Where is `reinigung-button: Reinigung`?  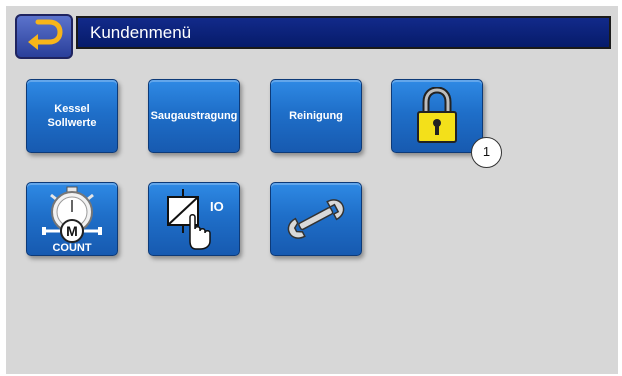
reinigung-button: Reinigung is located at coordinates (316, 116).